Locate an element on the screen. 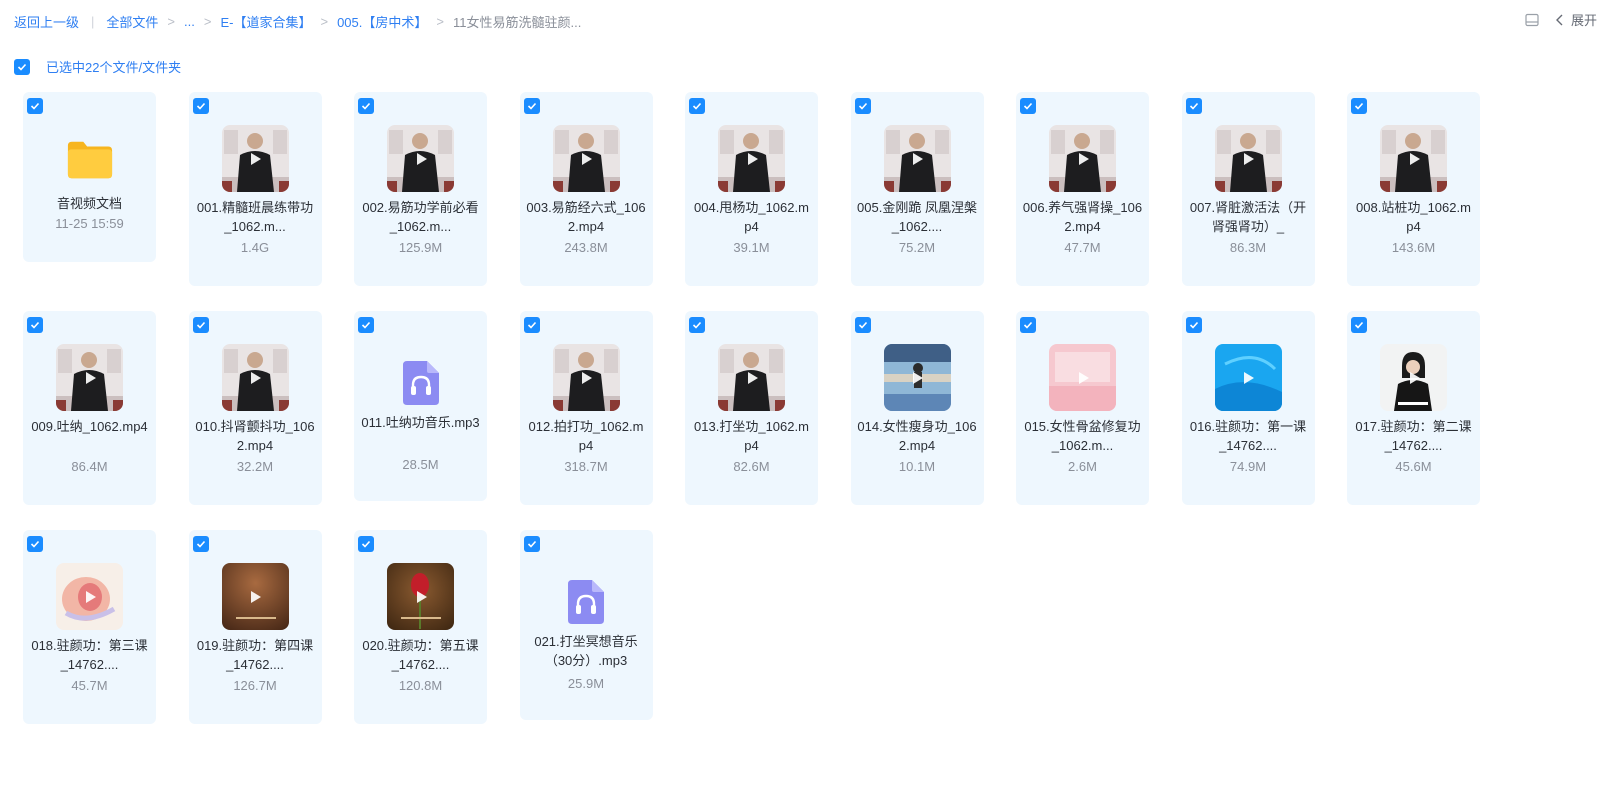 The height and width of the screenshot is (786, 1611). file-tile: 005.金刚跪 凤凰涅槃_1062.... 75.2M is located at coordinates (917, 189).